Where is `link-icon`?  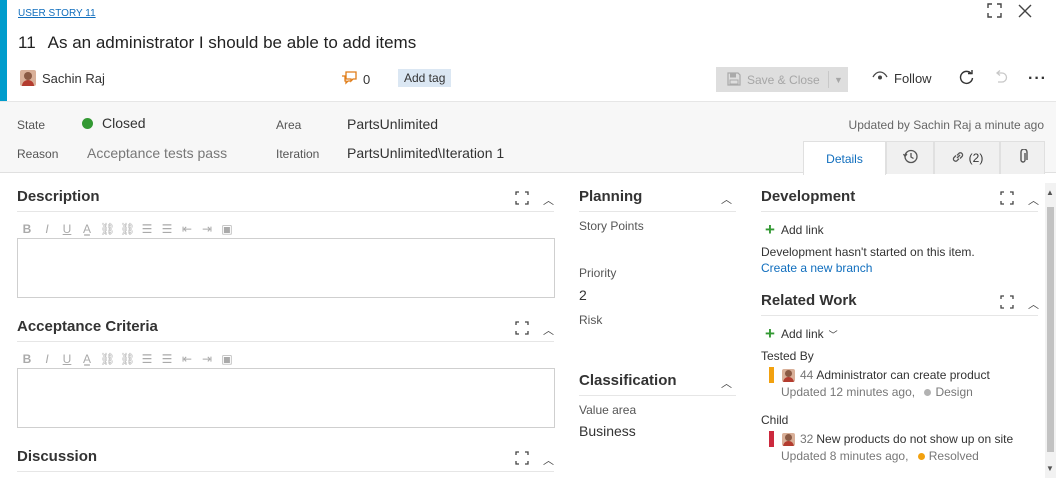
link-icon is located at coordinates (958, 158).